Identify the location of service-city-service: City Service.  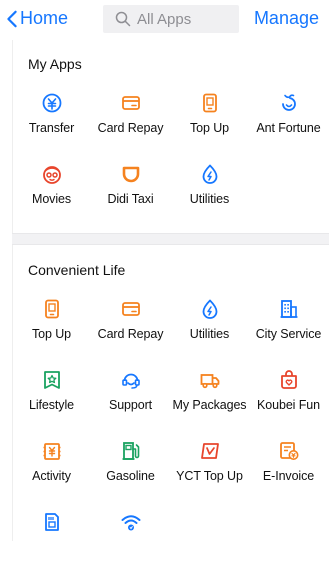
(288, 325).